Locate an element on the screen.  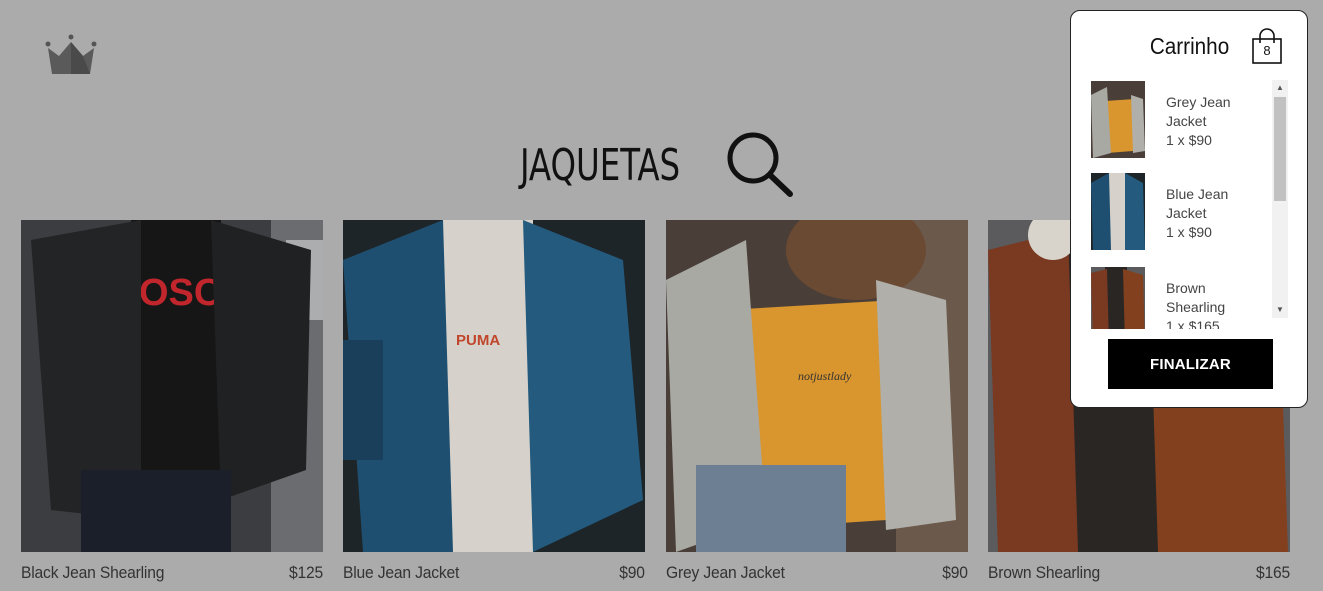
product-image-blue-jean-jacket: PUMA is located at coordinates (494, 386).